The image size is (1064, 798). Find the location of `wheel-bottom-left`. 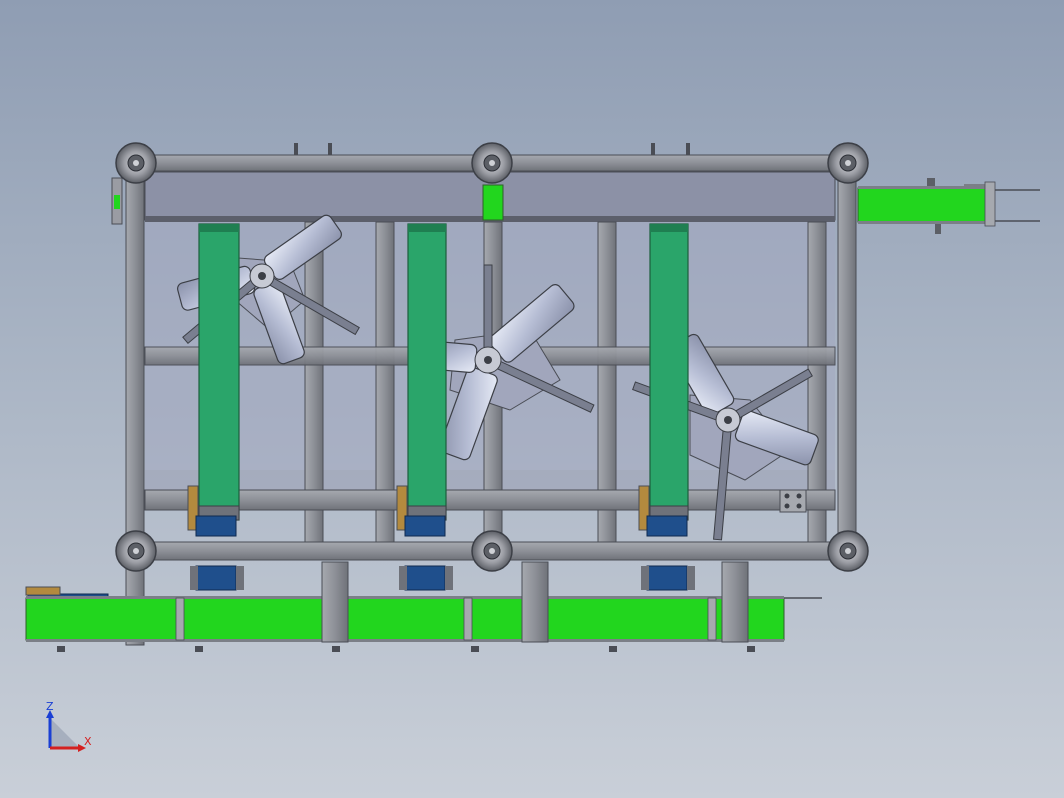

wheel-bottom-left is located at coordinates (136, 551).